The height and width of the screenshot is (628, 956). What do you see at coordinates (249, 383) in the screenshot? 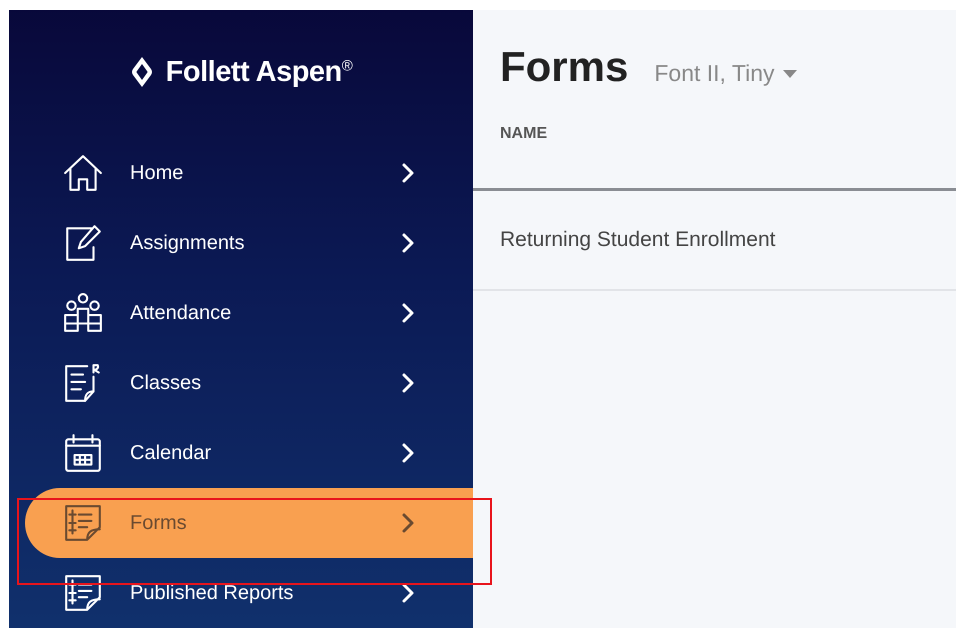
I see `nav-item: Classes` at bounding box center [249, 383].